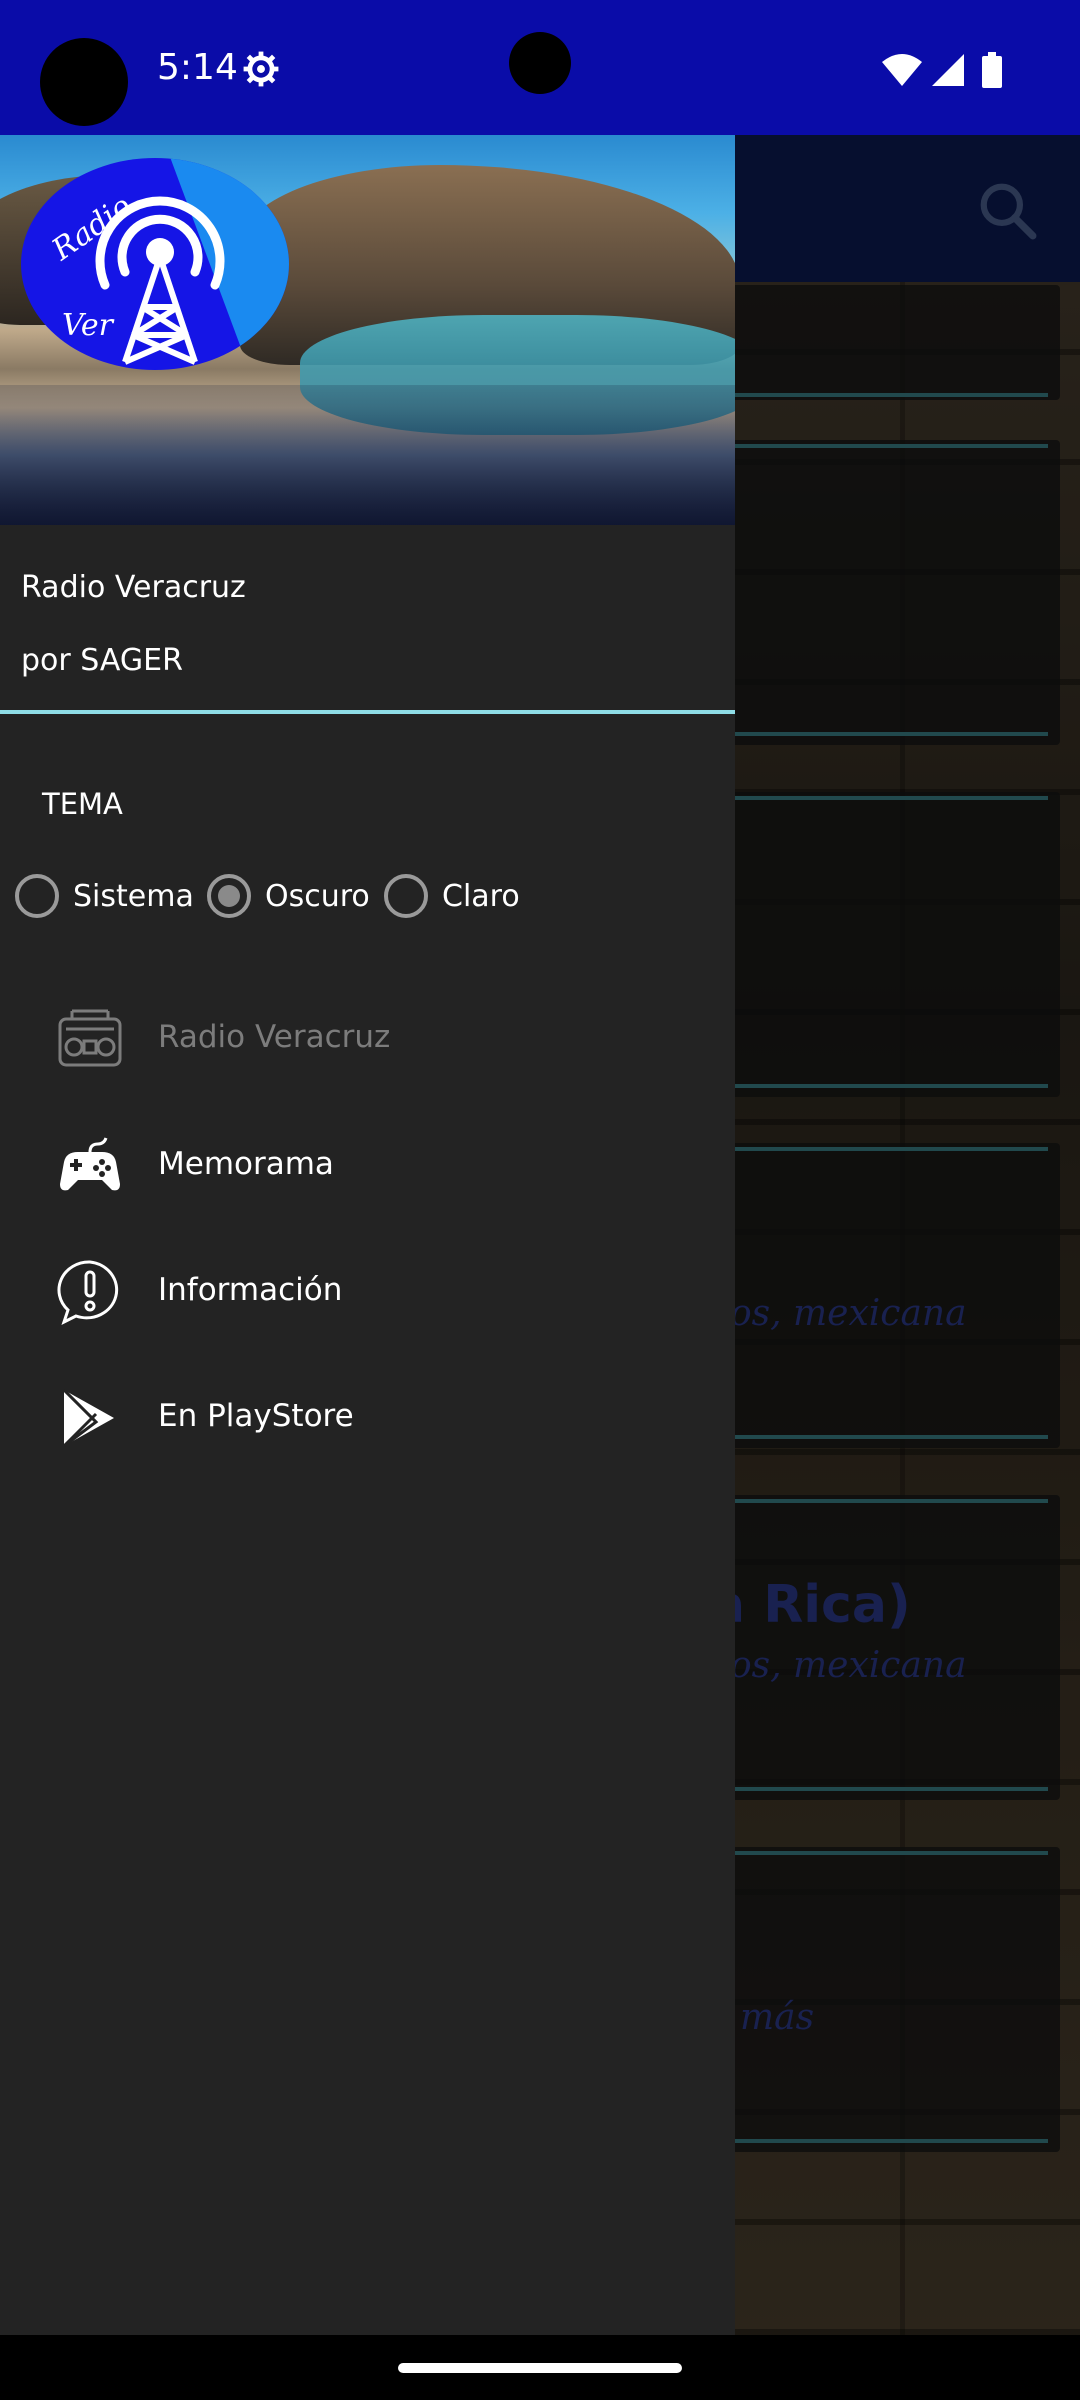 Image resolution: width=1080 pixels, height=2400 pixels. I want to click on radio-icon, so click(90, 1038).